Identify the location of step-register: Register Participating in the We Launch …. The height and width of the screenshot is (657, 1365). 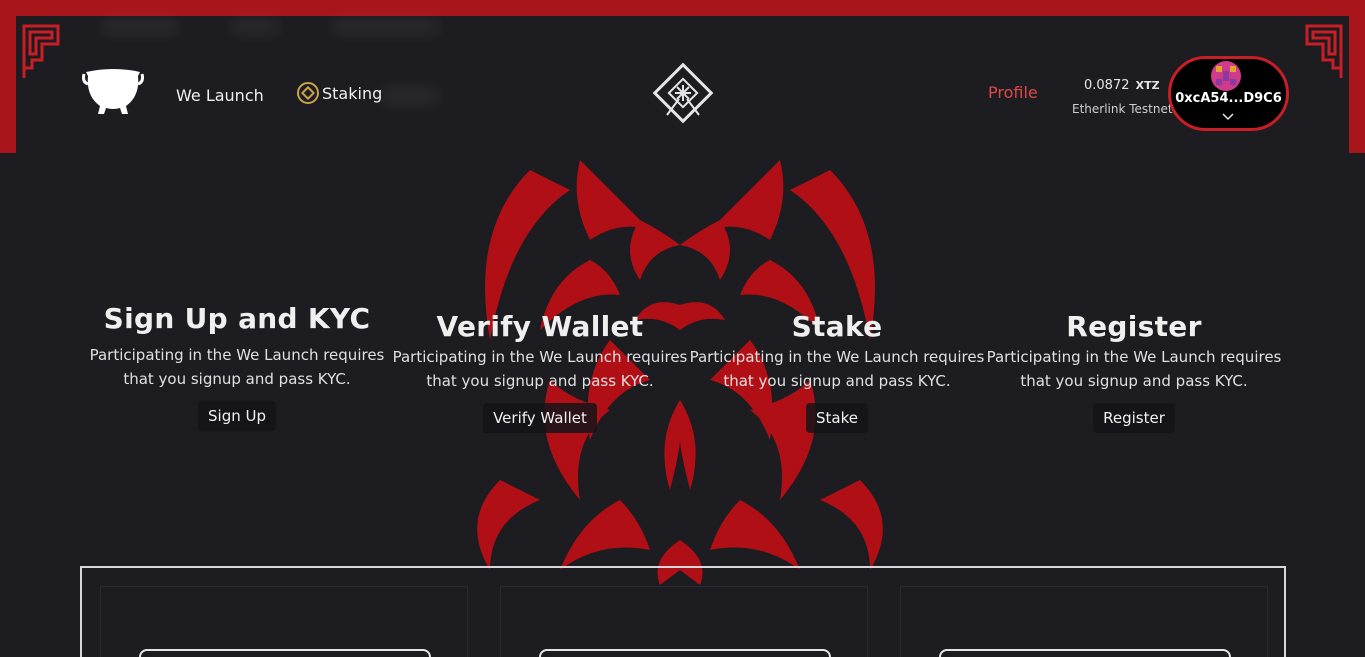
(1134, 371).